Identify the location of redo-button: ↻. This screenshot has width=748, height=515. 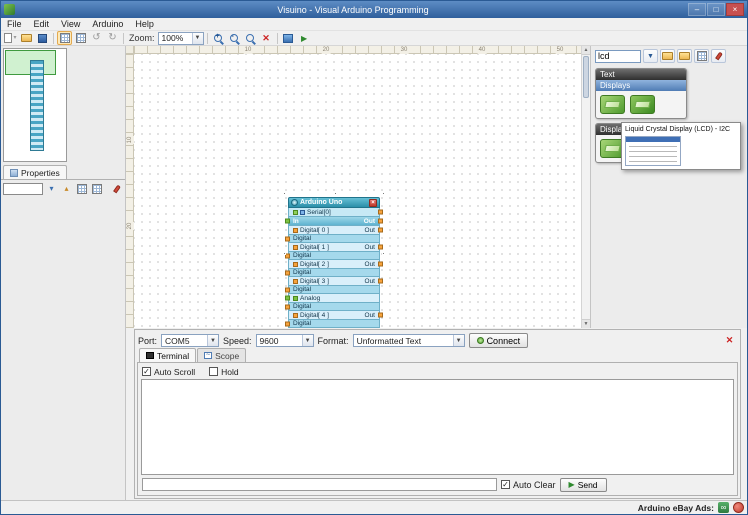
(112, 38).